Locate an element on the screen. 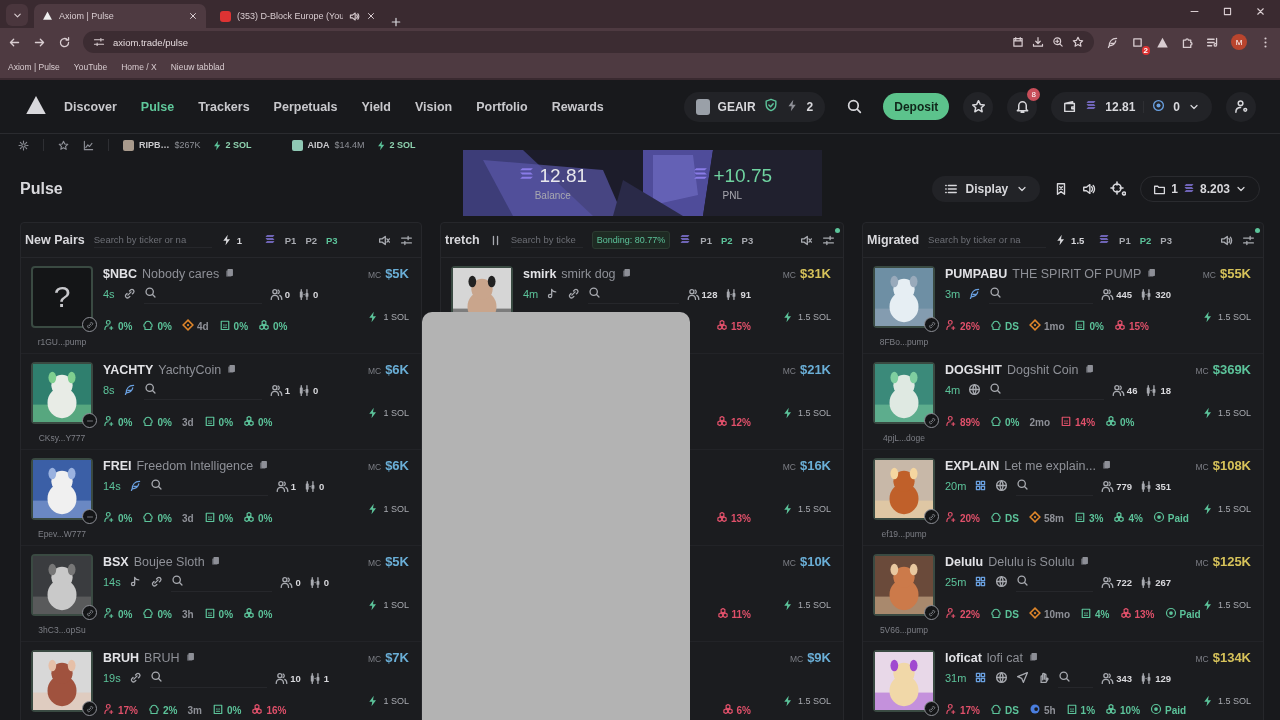 The image size is (1280, 720). music-list-icon is located at coordinates (1212, 42).